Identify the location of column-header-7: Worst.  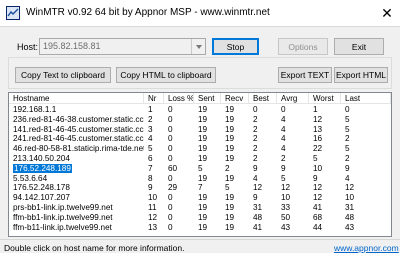
(325, 98).